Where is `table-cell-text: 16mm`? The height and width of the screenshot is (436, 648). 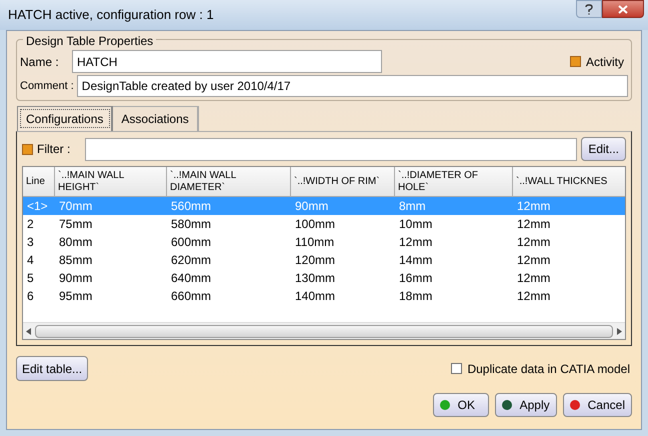 table-cell-text: 16mm is located at coordinates (416, 278).